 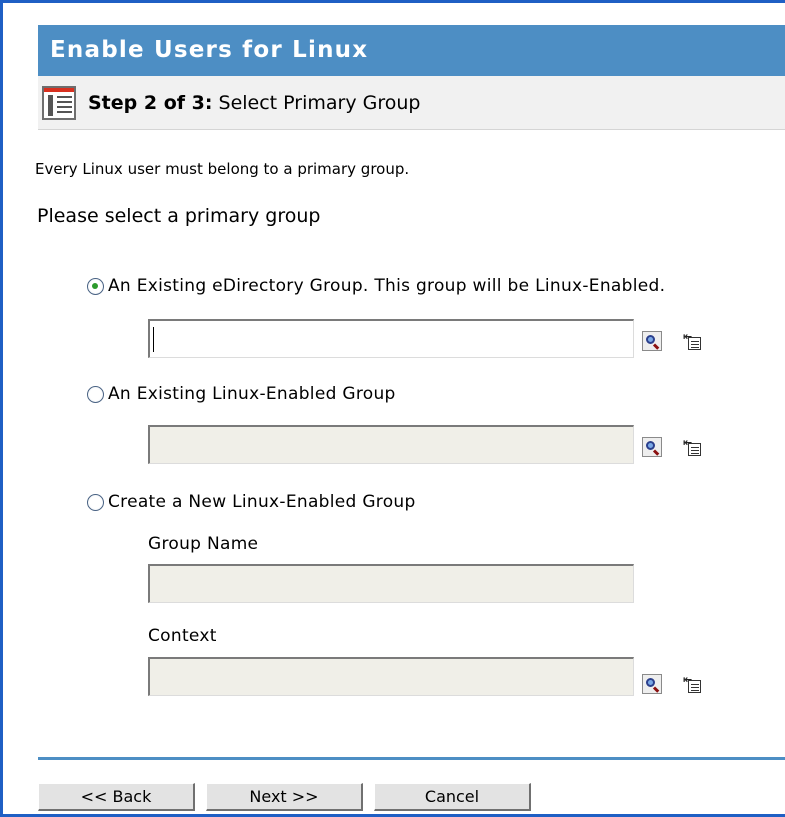 What do you see at coordinates (59, 102) in the screenshot?
I see `wizard-step-icon` at bounding box center [59, 102].